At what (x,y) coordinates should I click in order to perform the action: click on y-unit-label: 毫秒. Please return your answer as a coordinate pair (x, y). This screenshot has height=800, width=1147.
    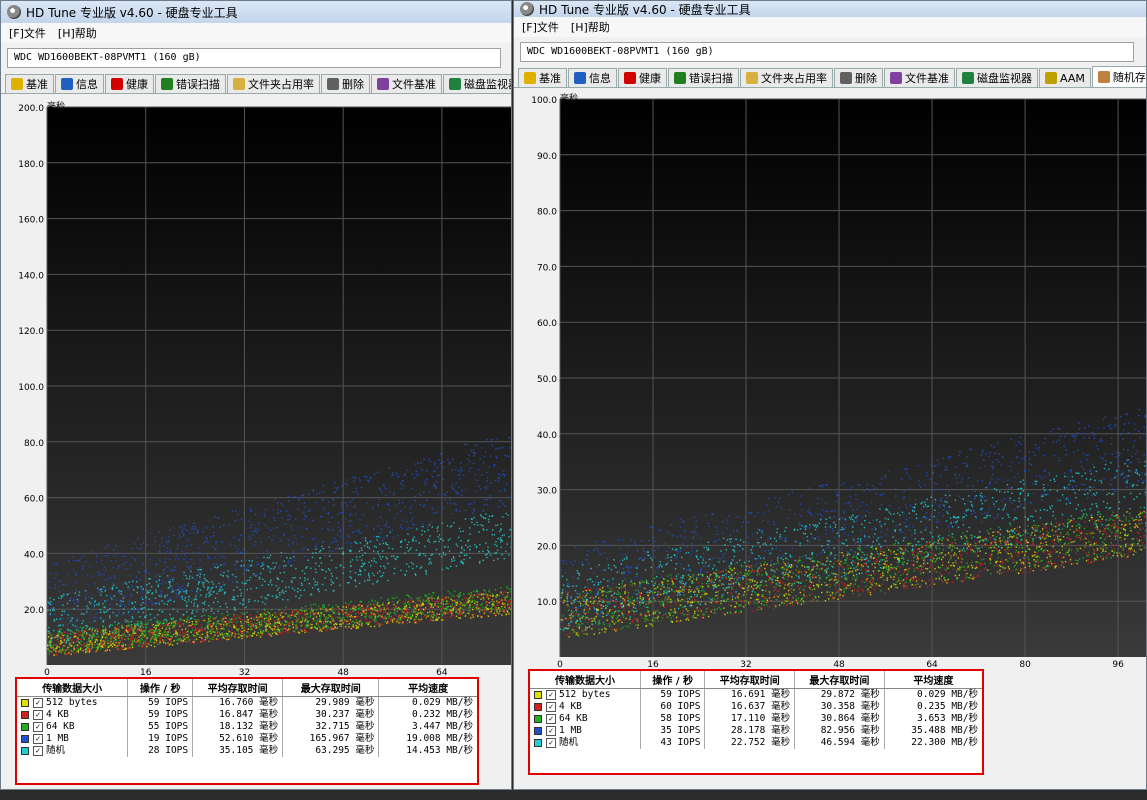
    Looking at the image, I should click on (56, 106).